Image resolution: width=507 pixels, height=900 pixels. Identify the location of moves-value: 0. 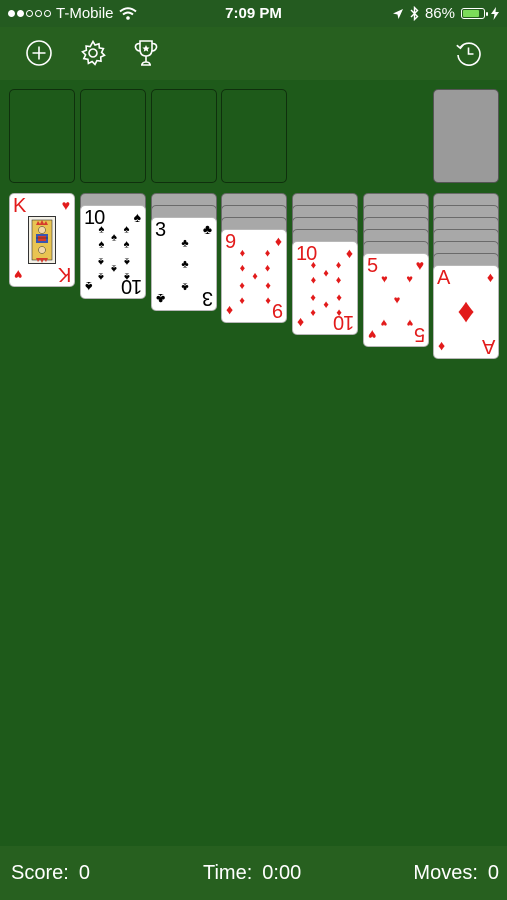
(493, 873).